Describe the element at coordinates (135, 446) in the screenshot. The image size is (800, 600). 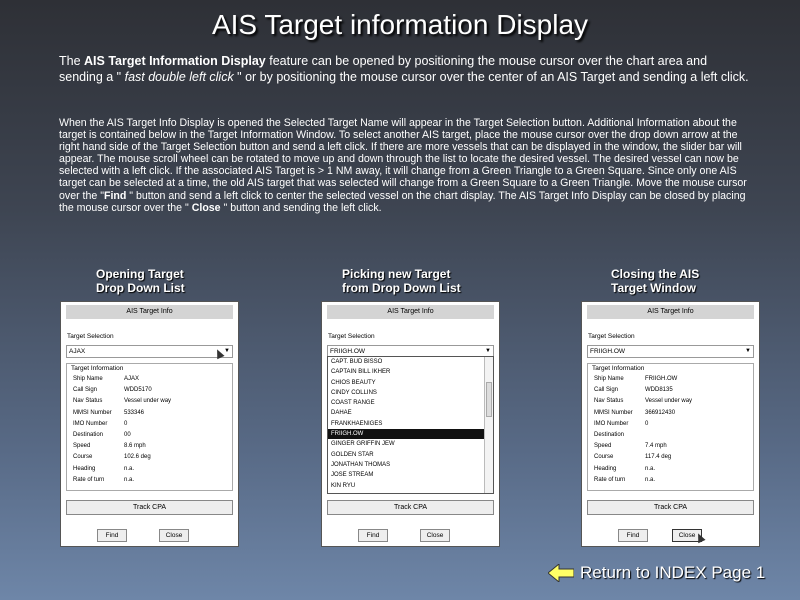
I see `info-value: 8.6 mph` at that location.